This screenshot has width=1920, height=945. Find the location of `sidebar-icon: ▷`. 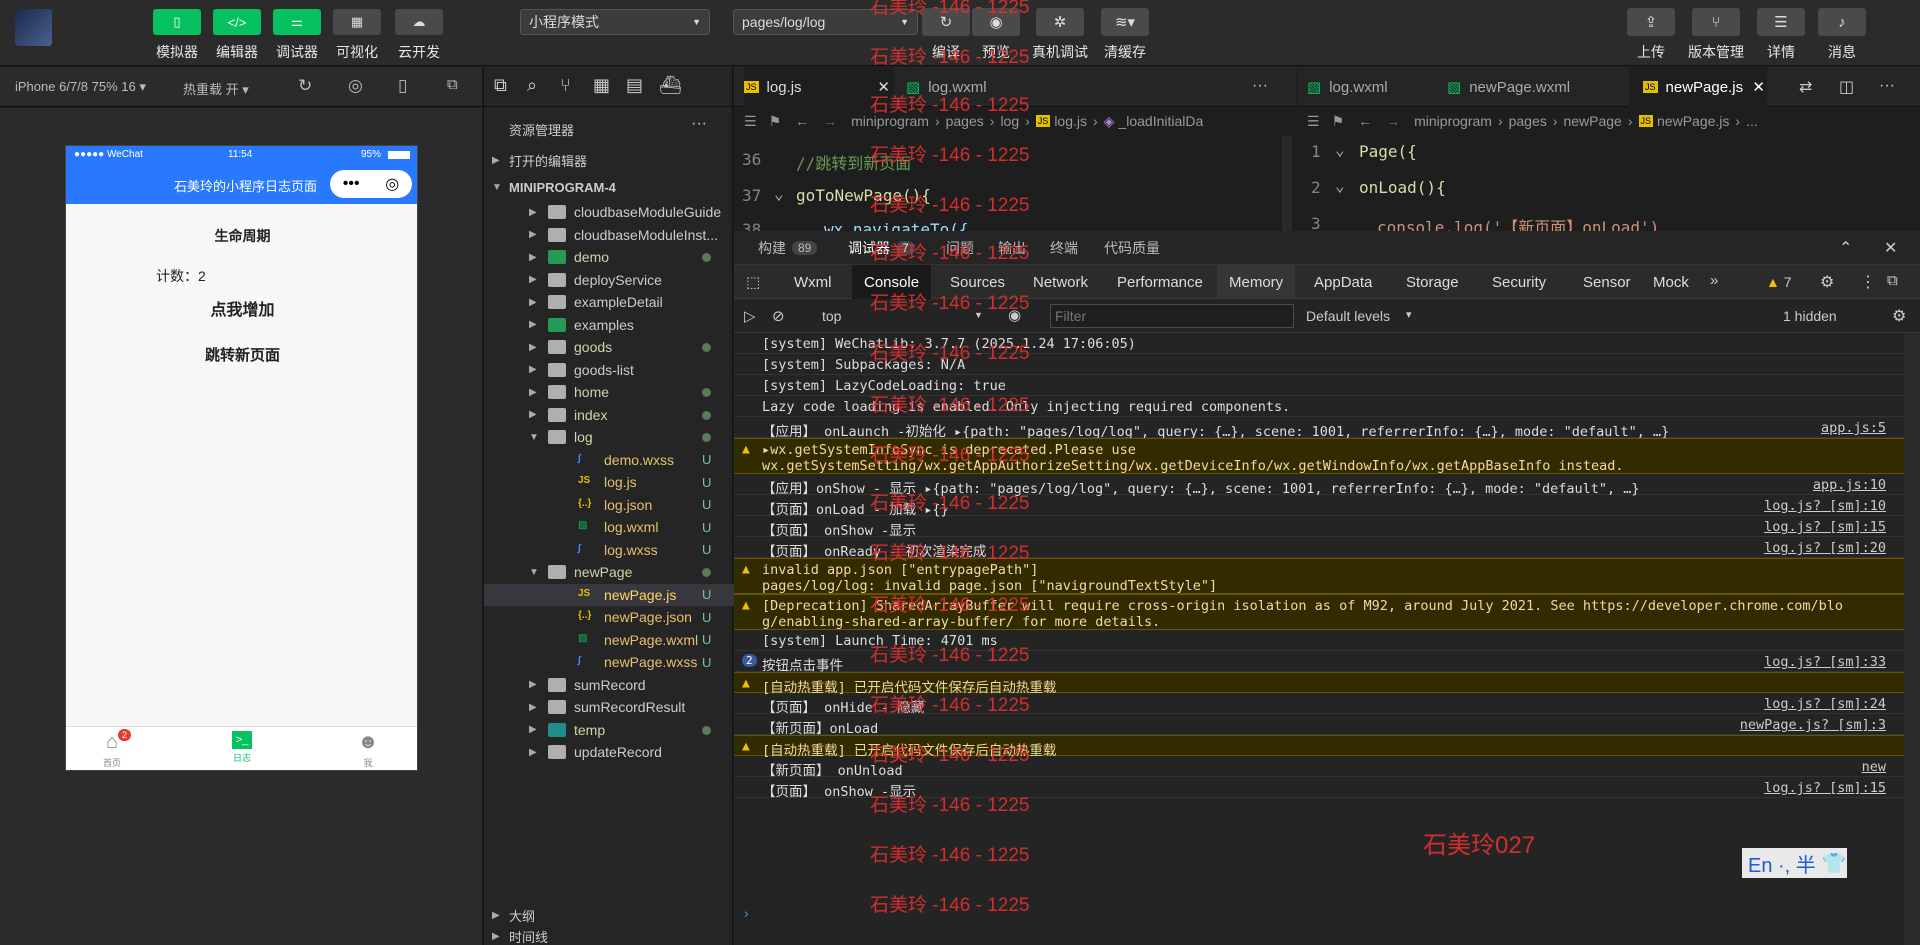

sidebar-icon: ▷ is located at coordinates (750, 316).